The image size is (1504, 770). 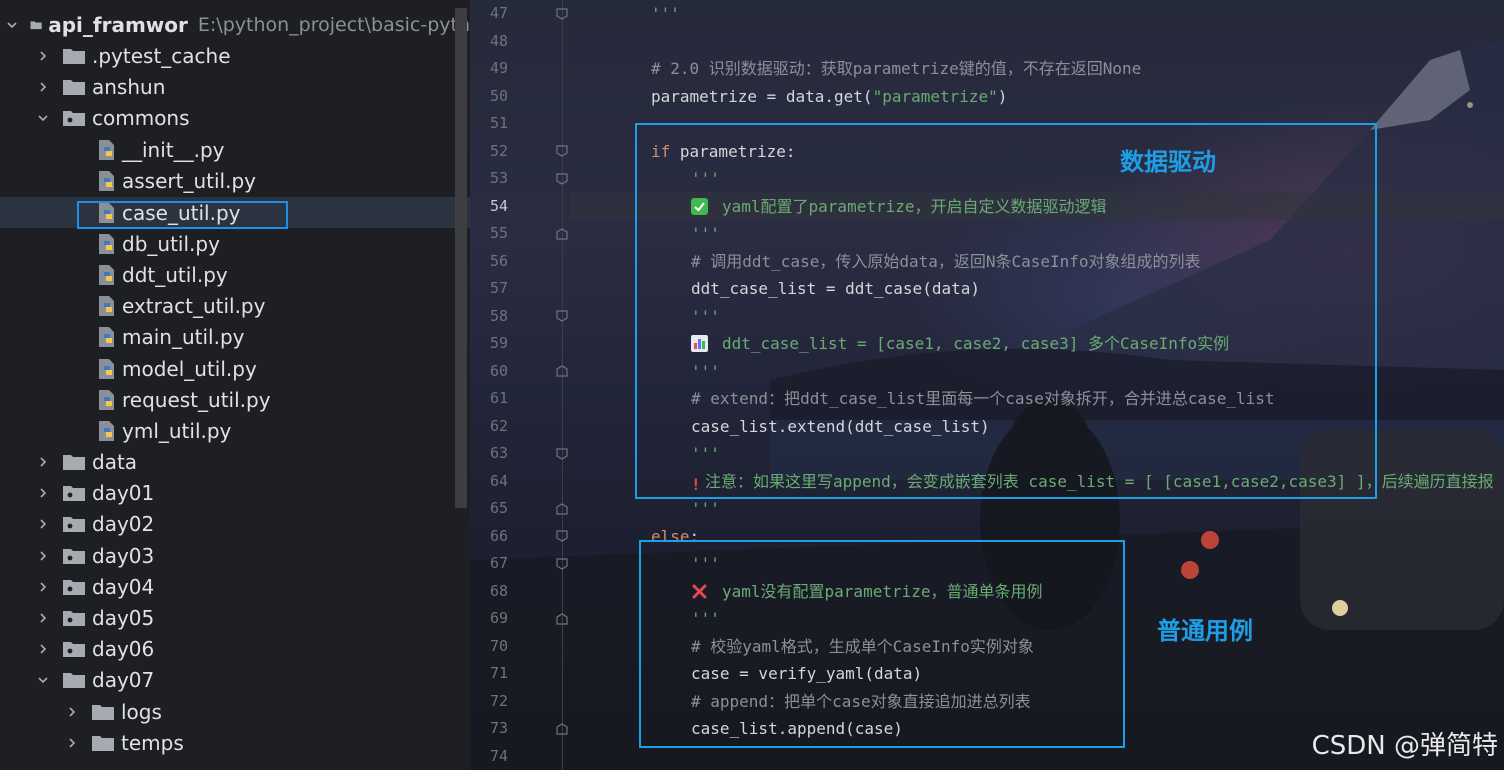 I want to click on tree-item-main-util: main_util.py, so click(x=235, y=336).